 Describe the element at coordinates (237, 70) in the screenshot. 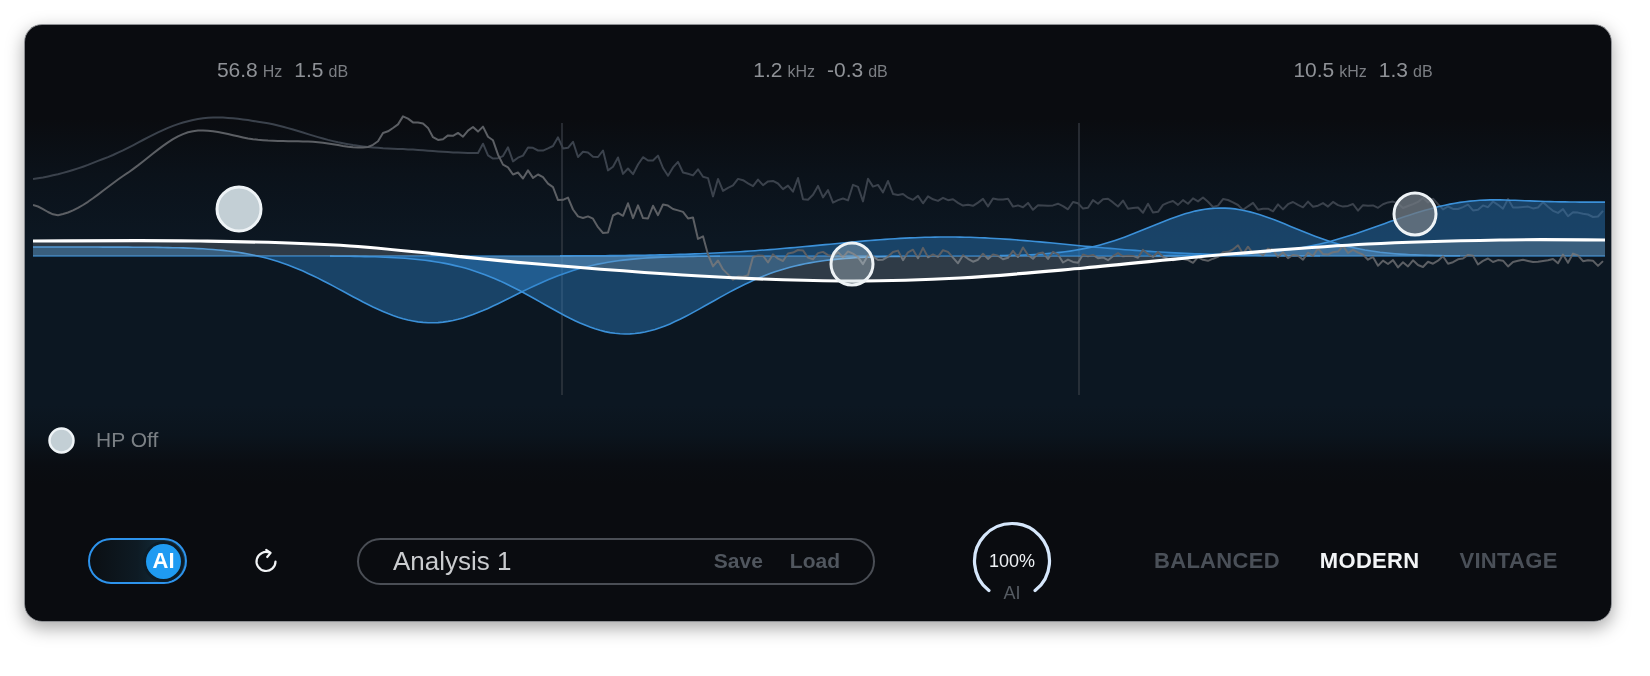

I see `frequency-value: 56.8` at that location.